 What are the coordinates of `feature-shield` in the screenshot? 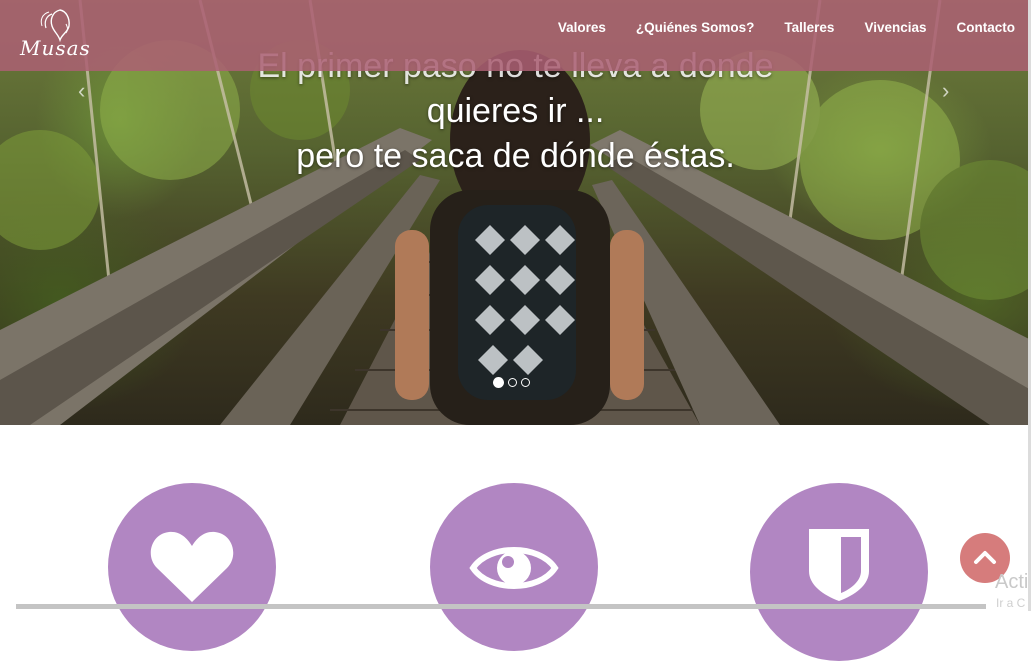 It's located at (839, 572).